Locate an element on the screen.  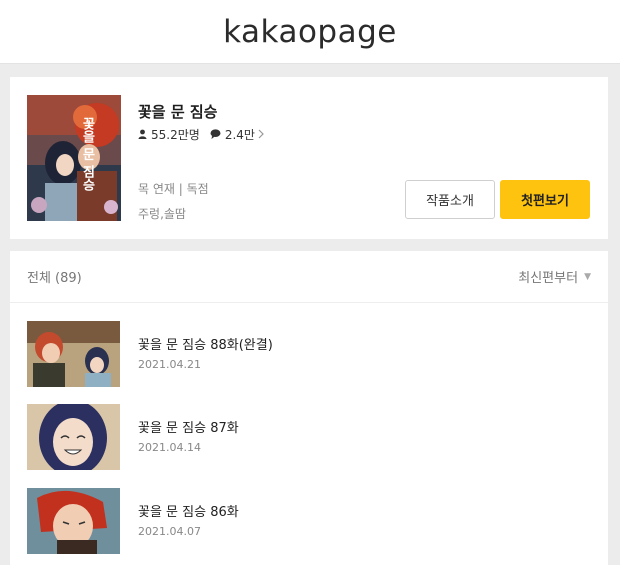
triangle-down-icon: ▼ is located at coordinates (587, 276).